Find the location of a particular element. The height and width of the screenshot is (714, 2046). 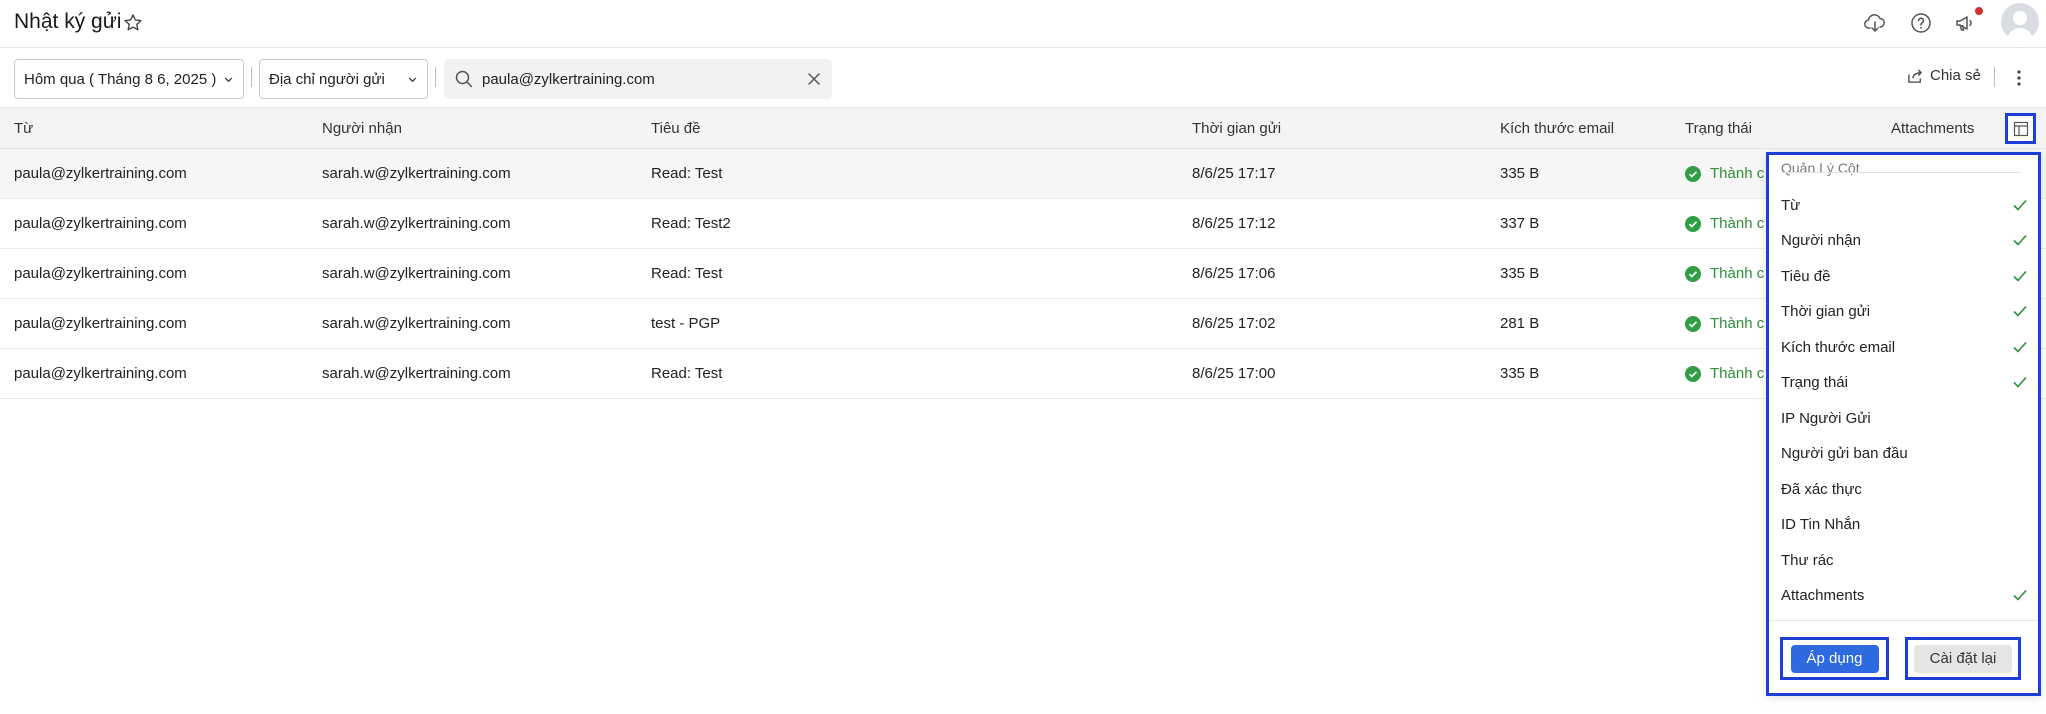

apply-button: Áp dụng is located at coordinates (1834, 658).